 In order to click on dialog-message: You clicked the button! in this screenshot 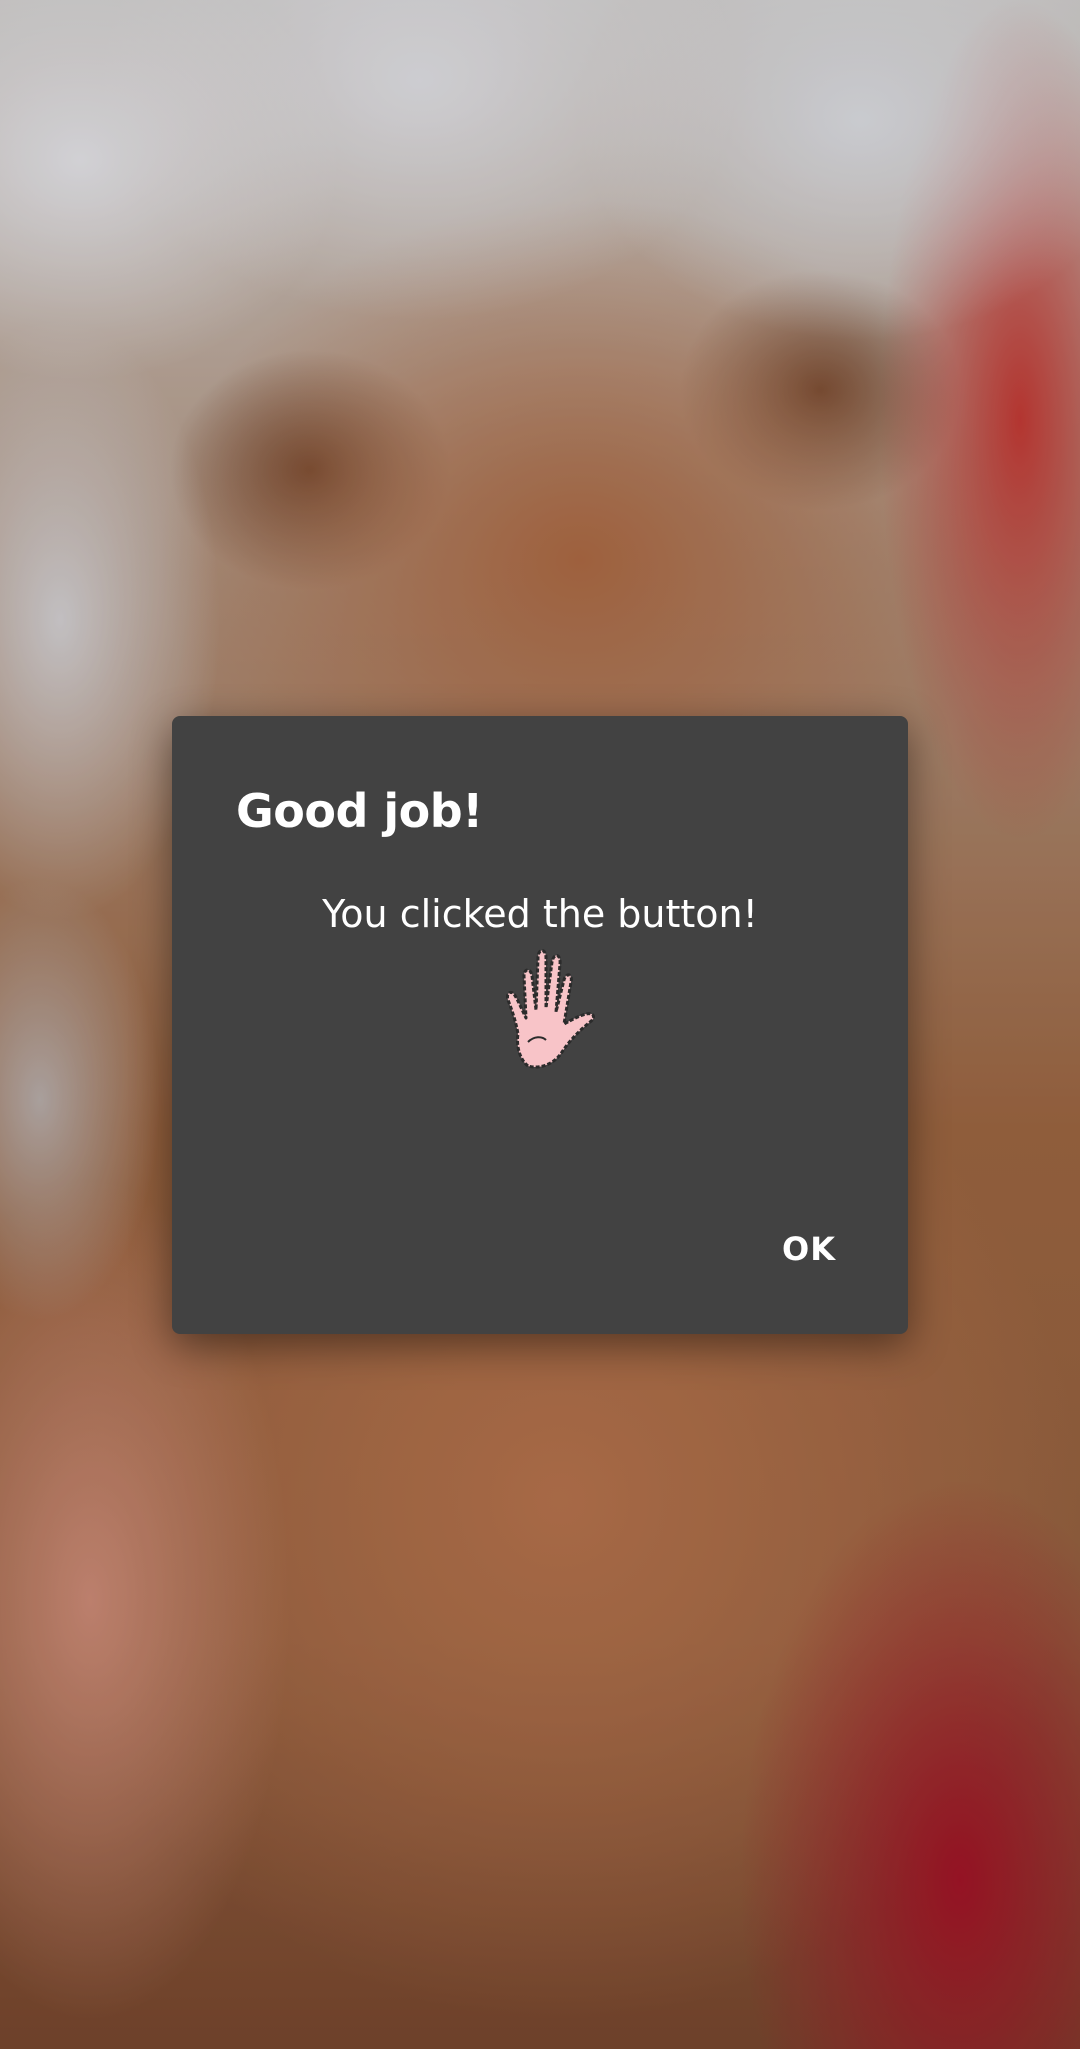, I will do `click(540, 914)`.